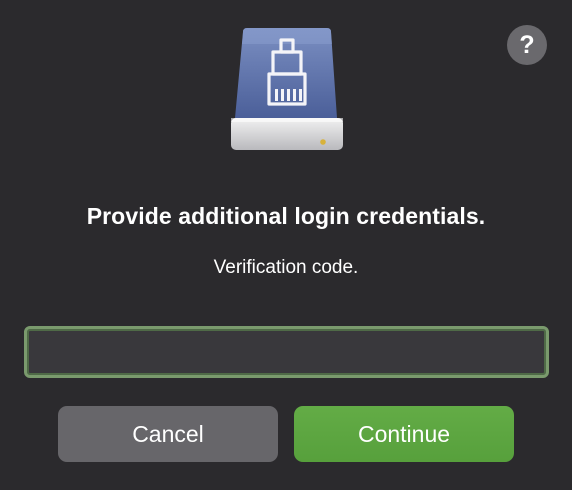 This screenshot has width=572, height=490. I want to click on help-label: ?, so click(527, 44).